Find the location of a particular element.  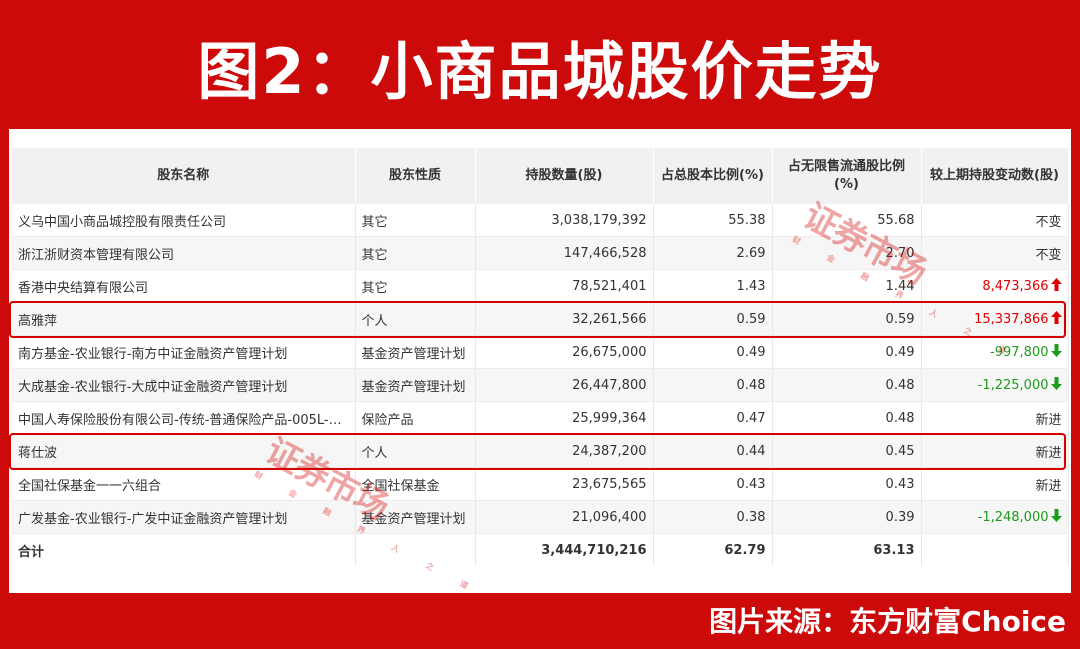

cell-name: 香港中央结算有限公司 is located at coordinates (184, 286).